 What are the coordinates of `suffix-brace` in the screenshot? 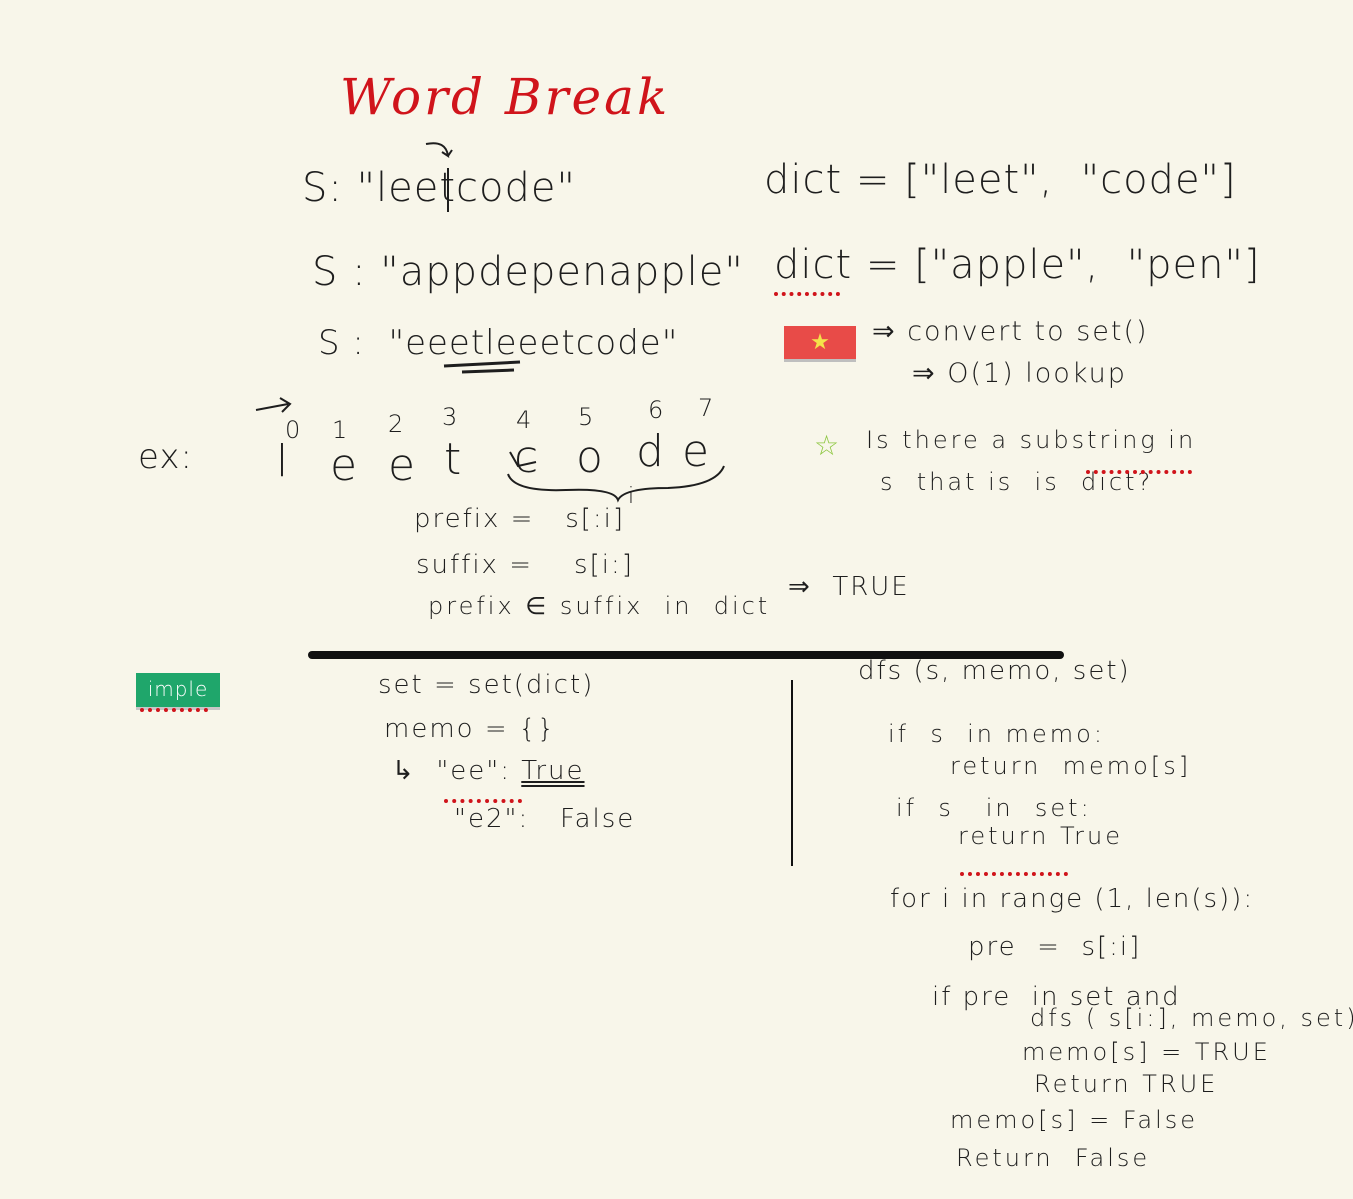 It's located at (616, 484).